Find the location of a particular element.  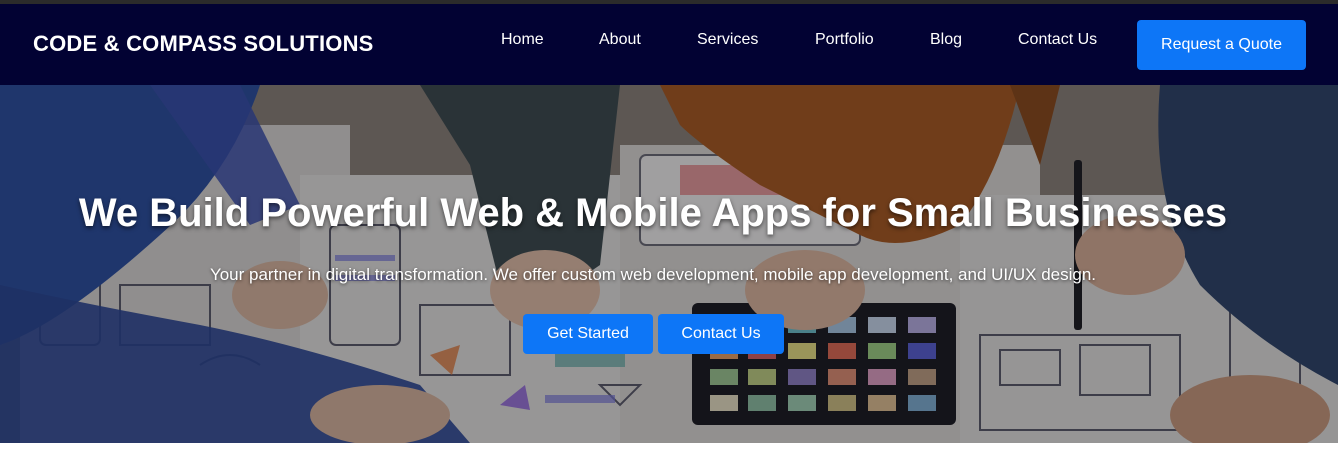

nav-link-blog: Blog is located at coordinates (946, 40).